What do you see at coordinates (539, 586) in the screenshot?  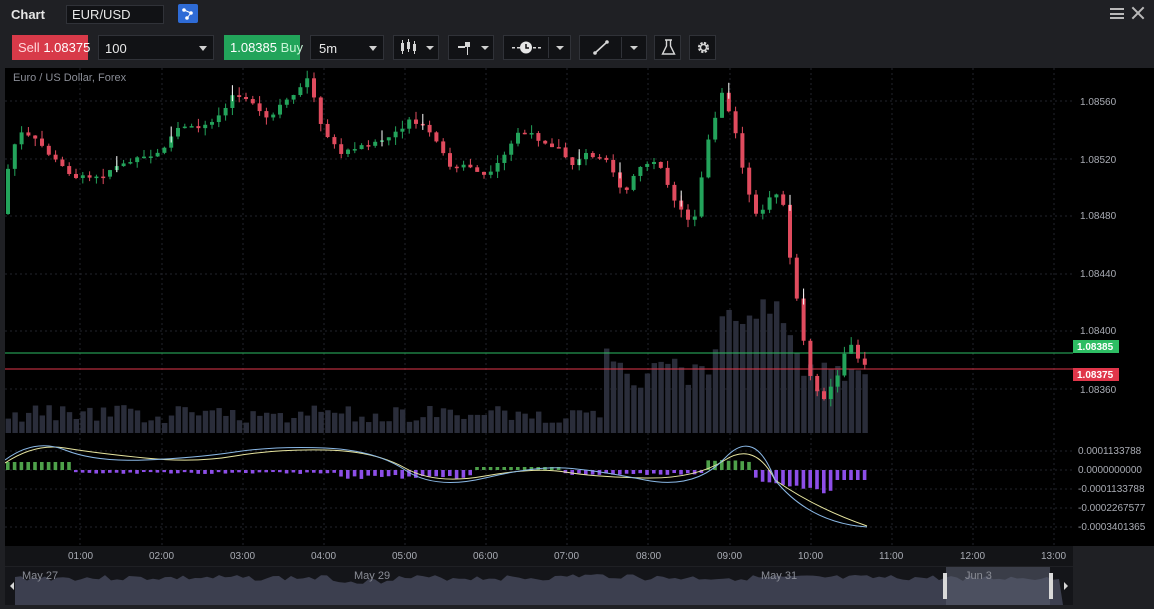 I see `time-navigator: May 27 May 29 May 31 Jun 3` at bounding box center [539, 586].